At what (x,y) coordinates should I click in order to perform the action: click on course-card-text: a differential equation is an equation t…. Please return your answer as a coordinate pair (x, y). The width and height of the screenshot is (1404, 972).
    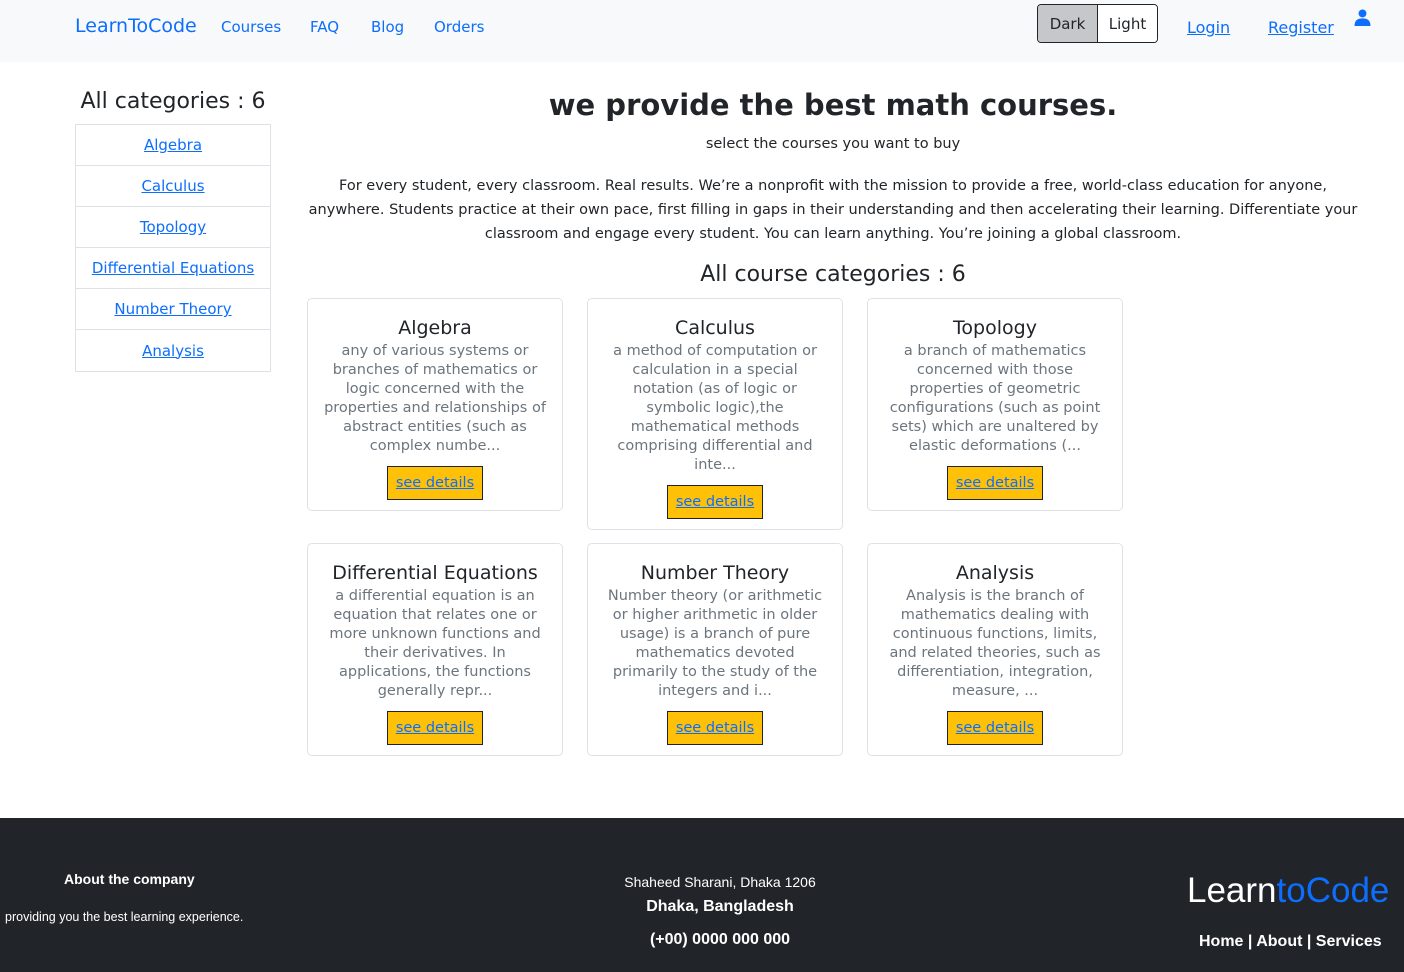
    Looking at the image, I should click on (435, 643).